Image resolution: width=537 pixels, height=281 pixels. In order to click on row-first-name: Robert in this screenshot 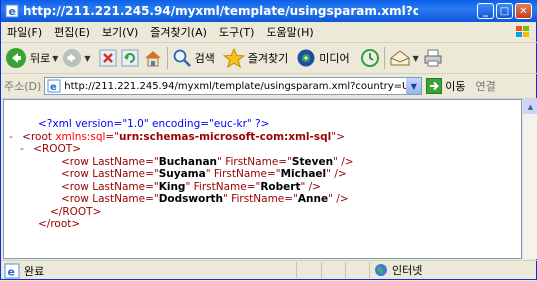, I will do `click(280, 186)`.